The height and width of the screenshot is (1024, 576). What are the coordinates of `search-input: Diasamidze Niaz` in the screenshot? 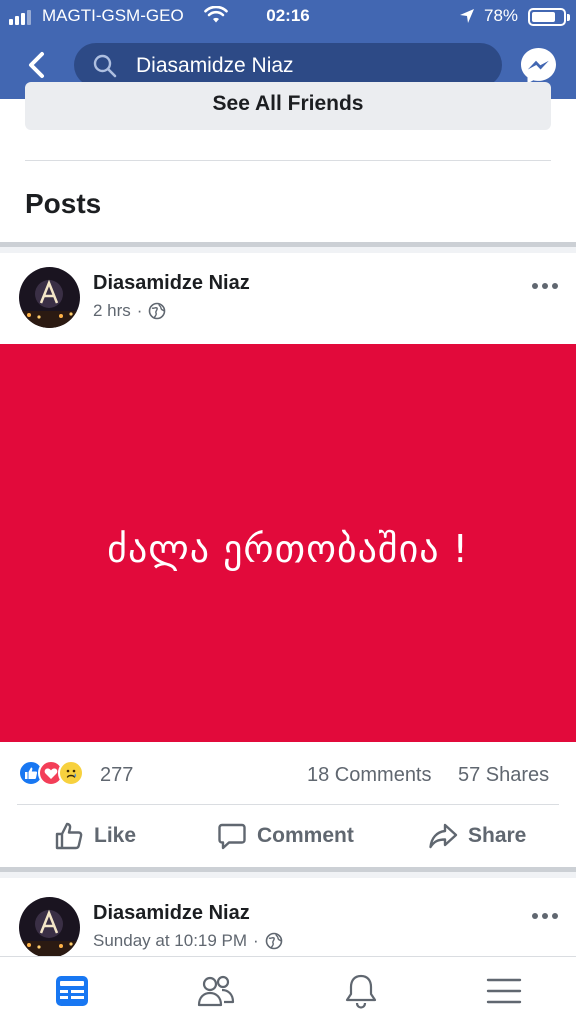 It's located at (288, 65).